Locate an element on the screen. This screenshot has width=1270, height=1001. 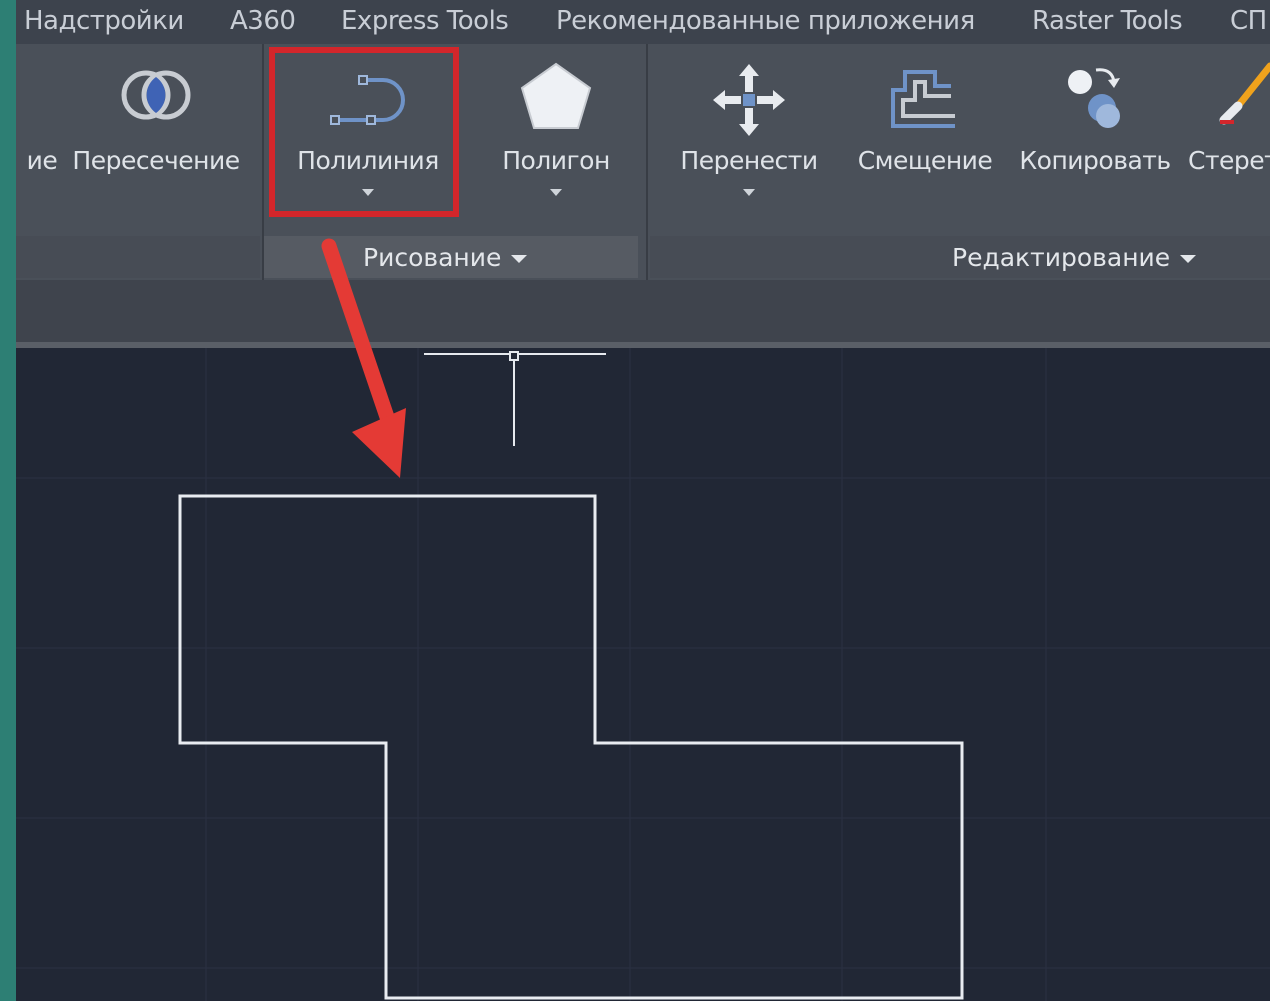
tab-a360: A360 is located at coordinates (263, 21).